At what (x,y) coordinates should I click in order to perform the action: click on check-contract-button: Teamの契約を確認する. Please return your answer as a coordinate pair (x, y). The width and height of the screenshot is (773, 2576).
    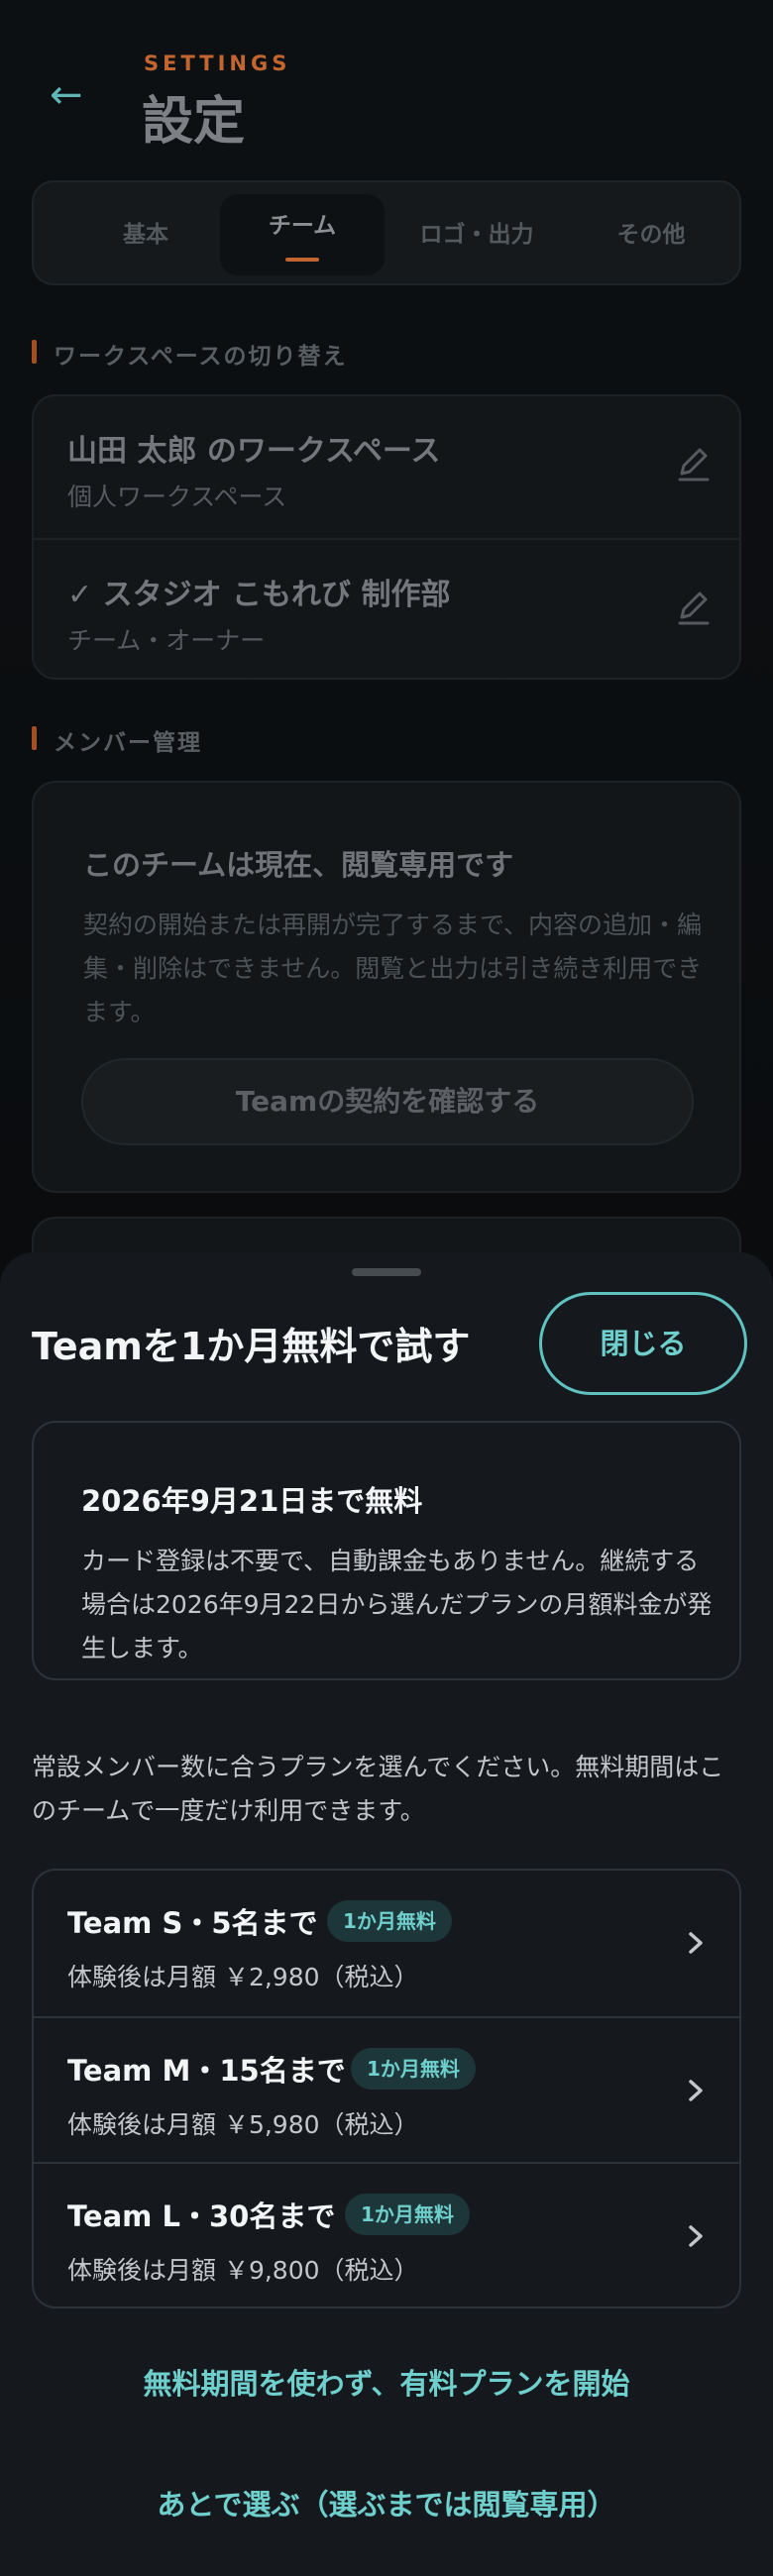
    Looking at the image, I should click on (387, 1101).